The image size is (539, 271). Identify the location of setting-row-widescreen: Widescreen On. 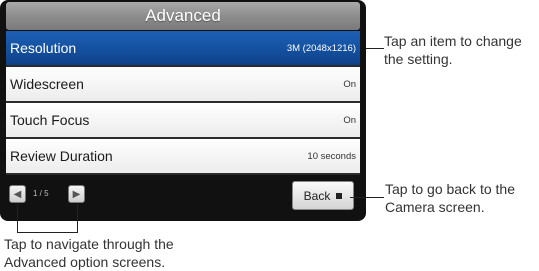
(183, 85).